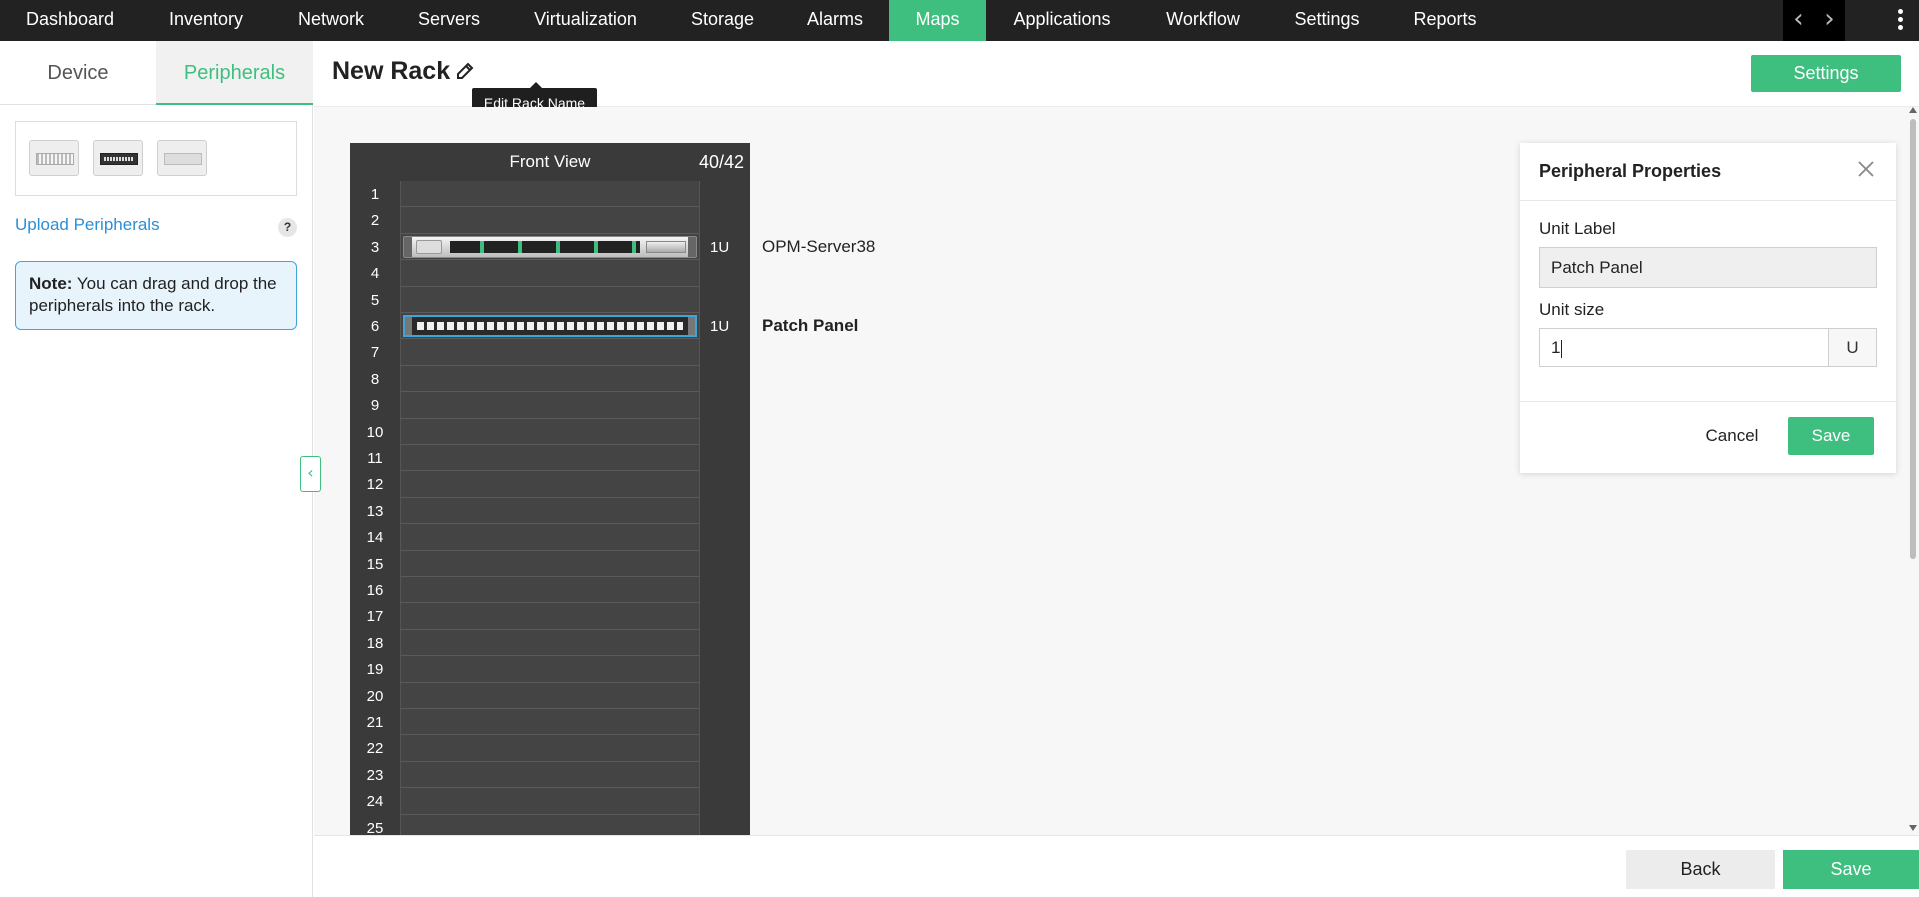  Describe the element at coordinates (722, 20) in the screenshot. I see `nav-item-storage: Storage` at that location.